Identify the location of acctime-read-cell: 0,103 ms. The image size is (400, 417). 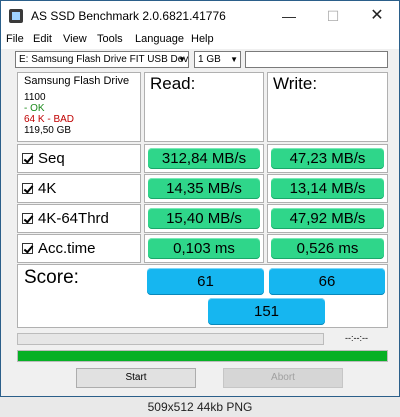
(204, 248).